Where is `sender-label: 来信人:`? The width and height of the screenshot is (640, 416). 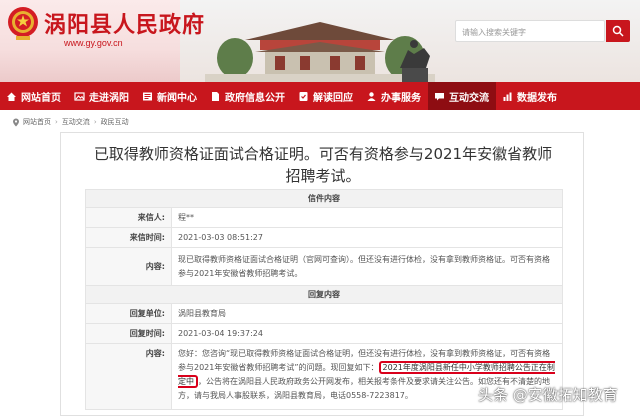 sender-label: 来信人: is located at coordinates (128, 217).